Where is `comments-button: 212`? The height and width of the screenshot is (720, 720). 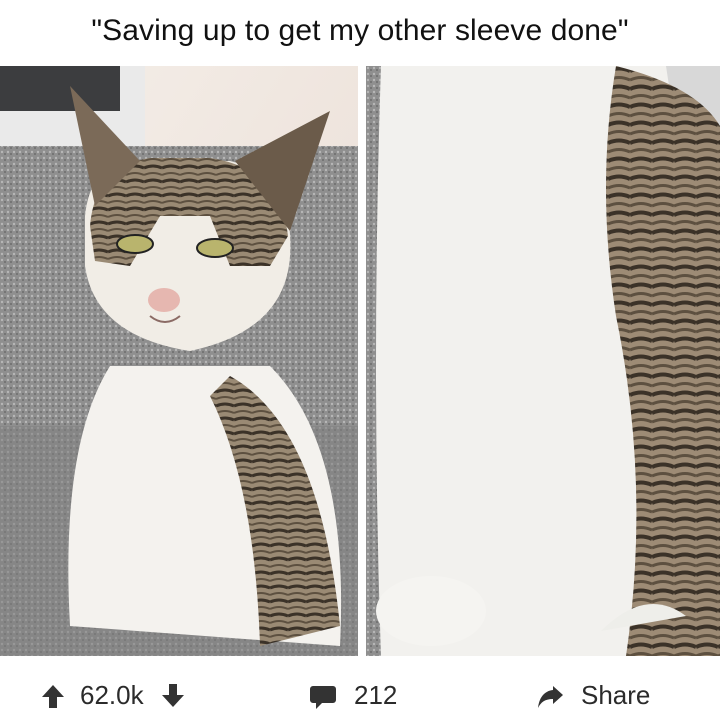
comments-button: 212 is located at coordinates (352, 695).